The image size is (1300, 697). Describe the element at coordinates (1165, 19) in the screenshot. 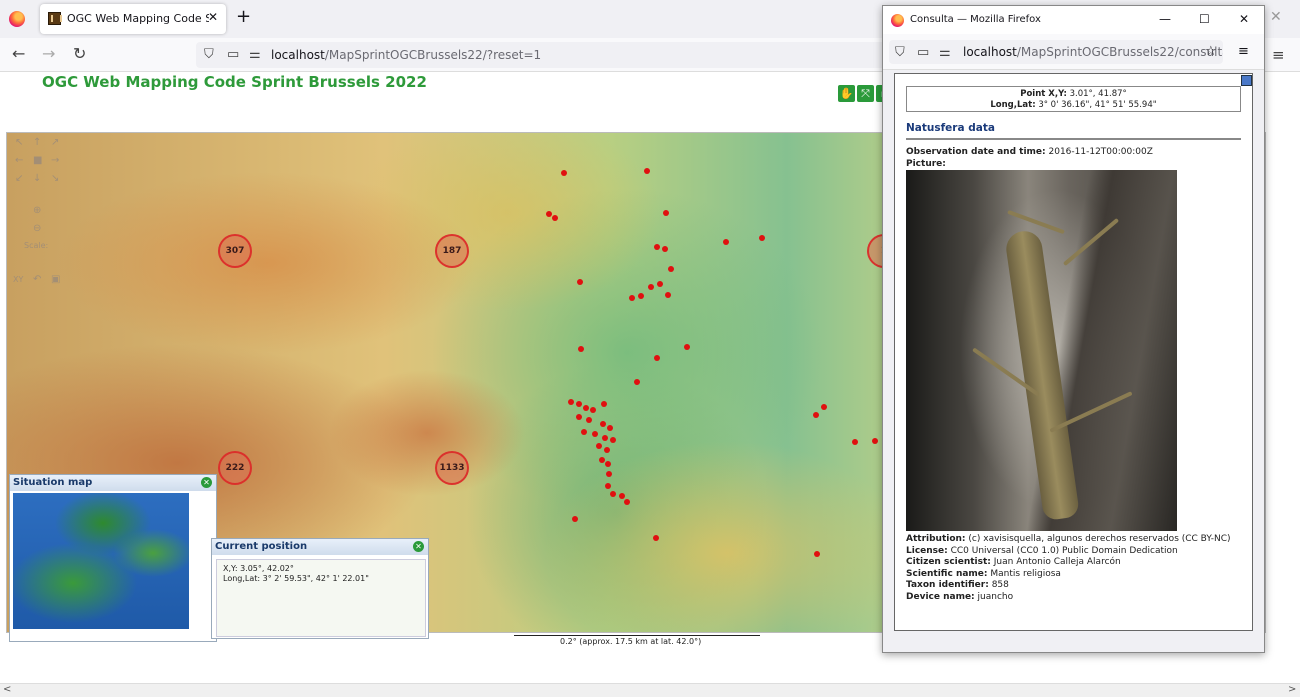

I see `minimize-icon: —` at that location.